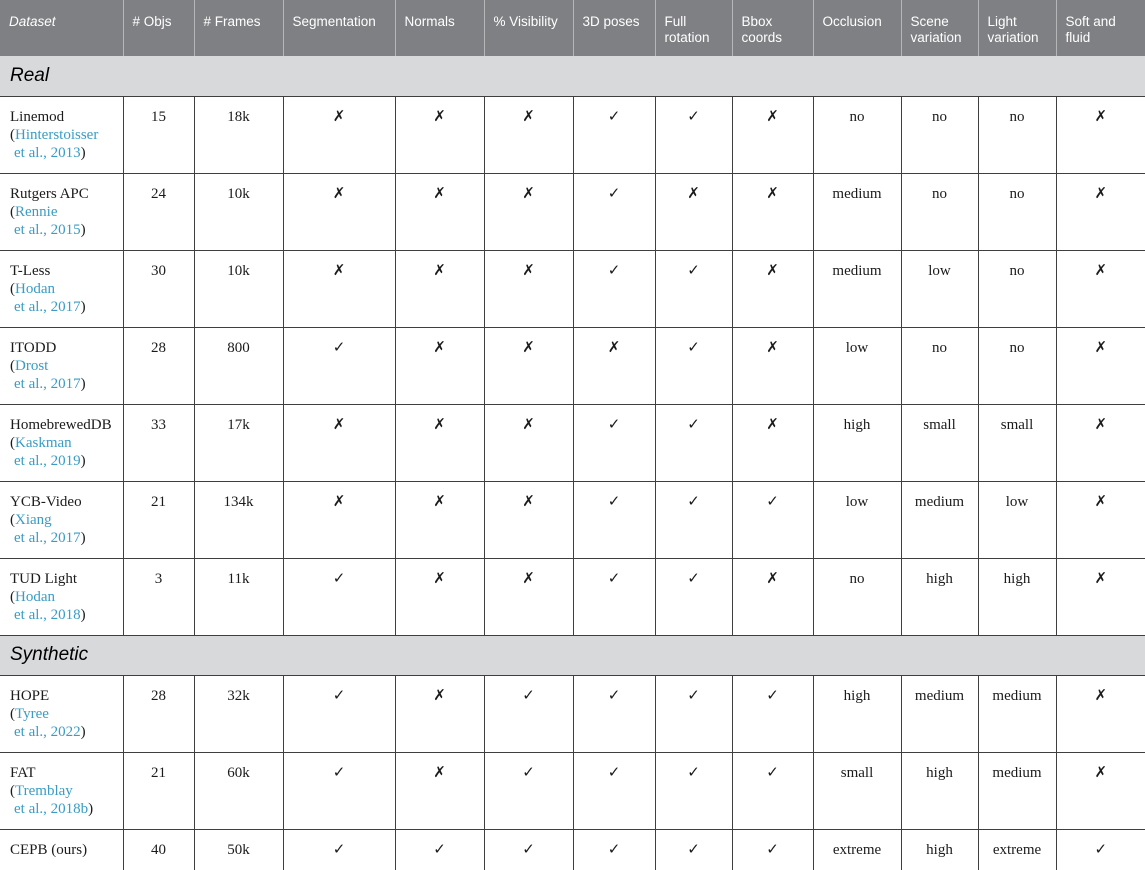 This screenshot has height=870, width=1145. Describe the element at coordinates (61, 520) in the screenshot. I see `dataset-cell: YCB-Video (Xiang et al., 2017)` at that location.